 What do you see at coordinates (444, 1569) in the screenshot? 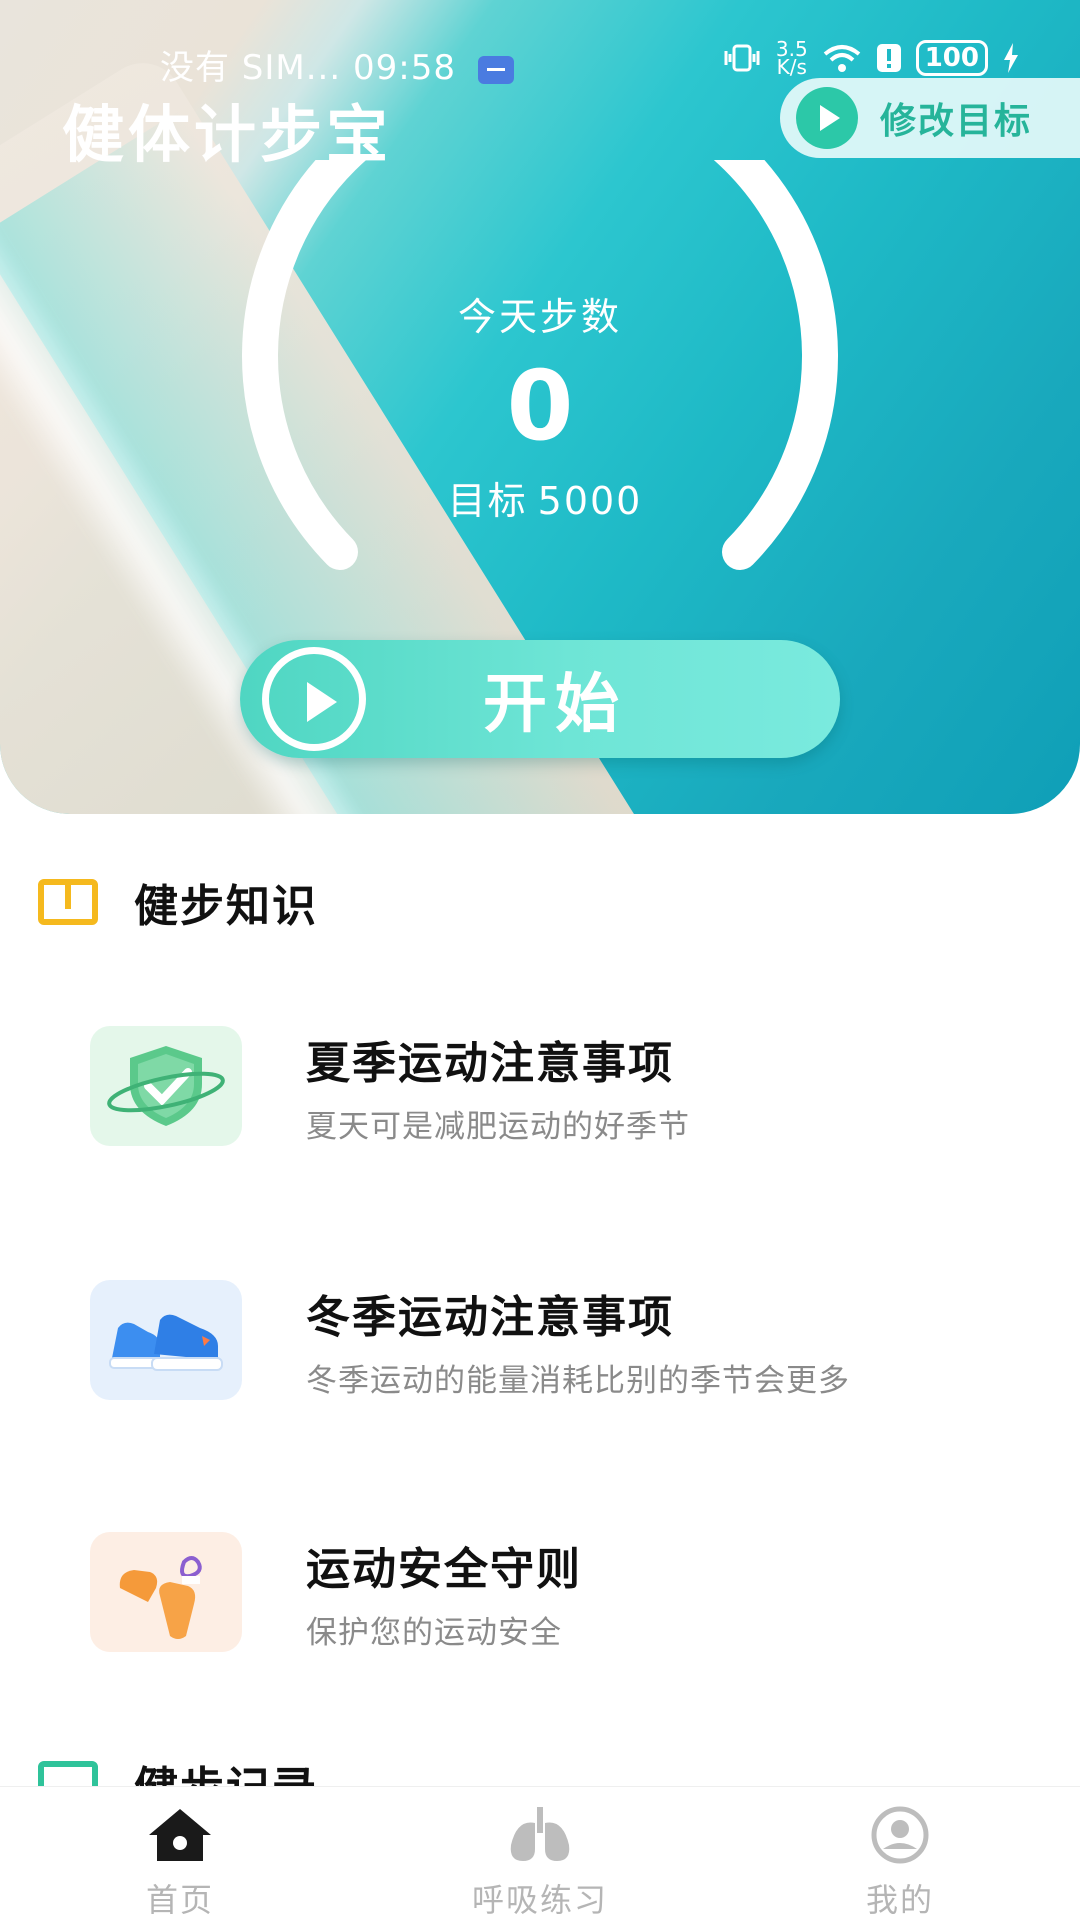
I see `item-title: 运动安全守则` at bounding box center [444, 1569].